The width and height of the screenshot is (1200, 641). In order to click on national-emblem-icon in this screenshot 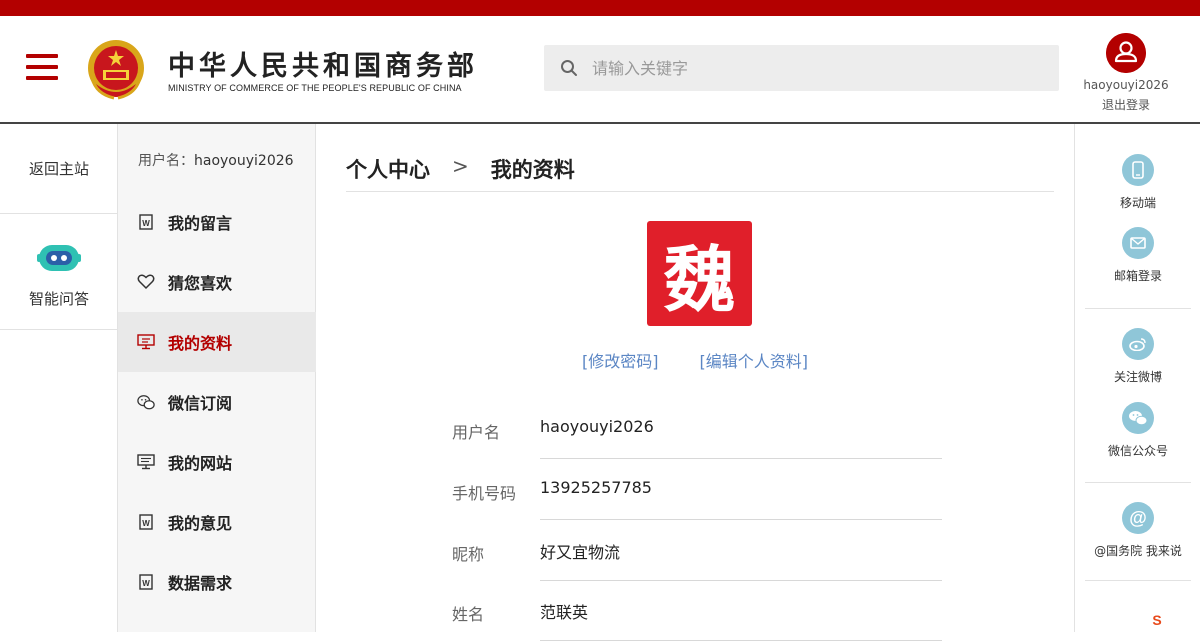, I will do `click(116, 70)`.